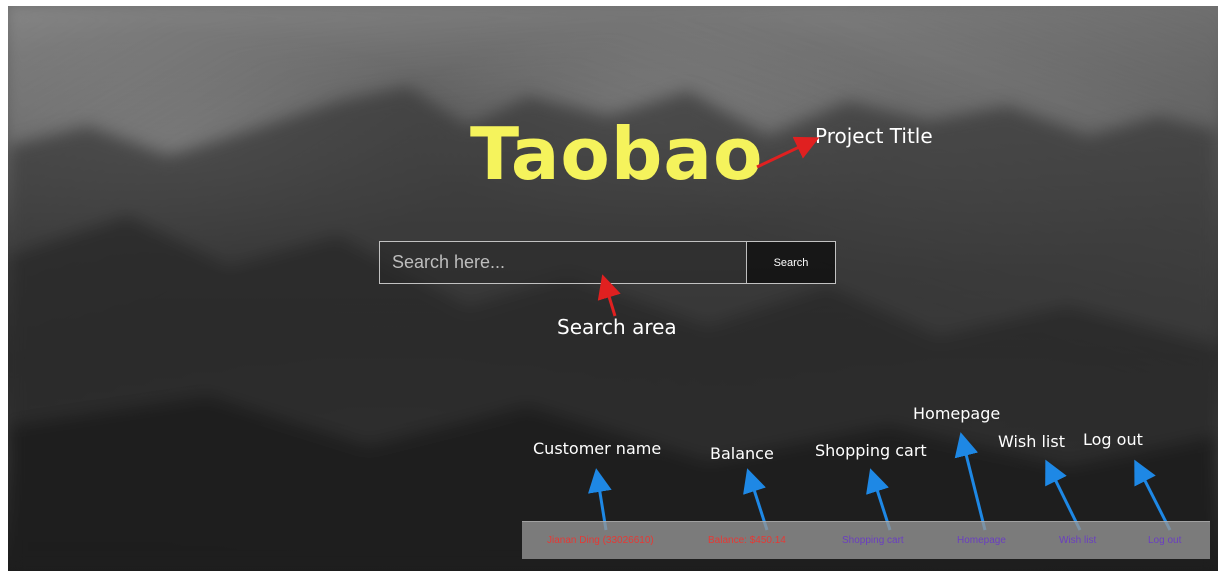 The width and height of the screenshot is (1220, 571). What do you see at coordinates (747, 541) in the screenshot?
I see `balance-link: Balance: $450.14` at bounding box center [747, 541].